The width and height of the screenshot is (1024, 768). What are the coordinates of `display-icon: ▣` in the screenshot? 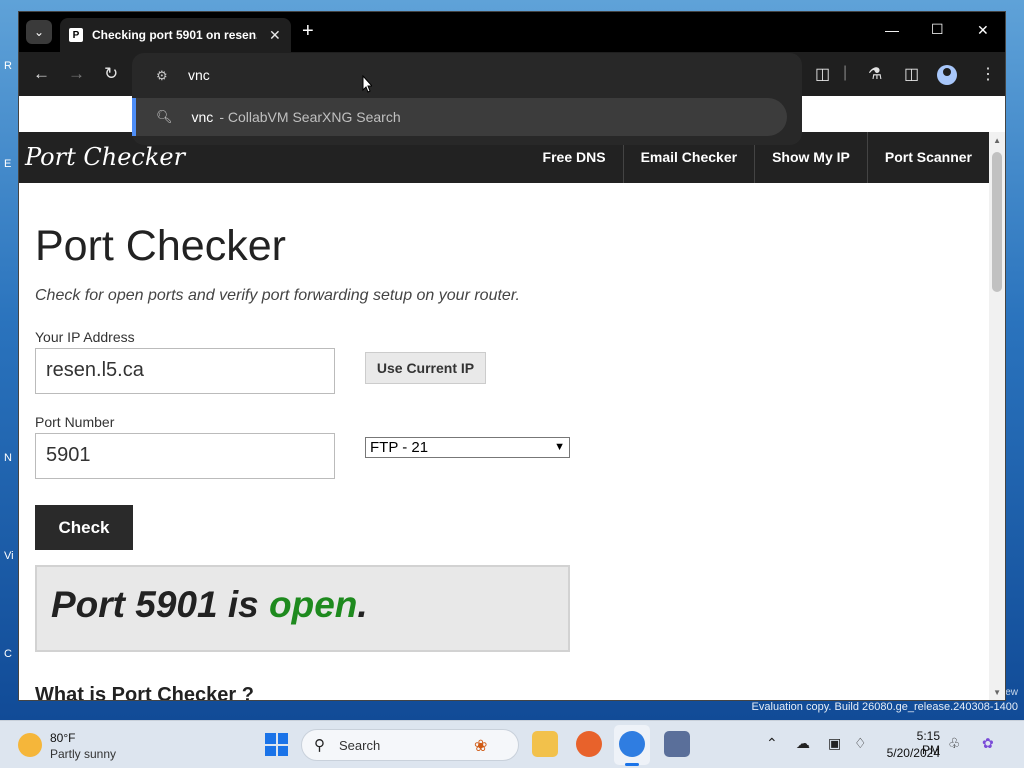 It's located at (834, 743).